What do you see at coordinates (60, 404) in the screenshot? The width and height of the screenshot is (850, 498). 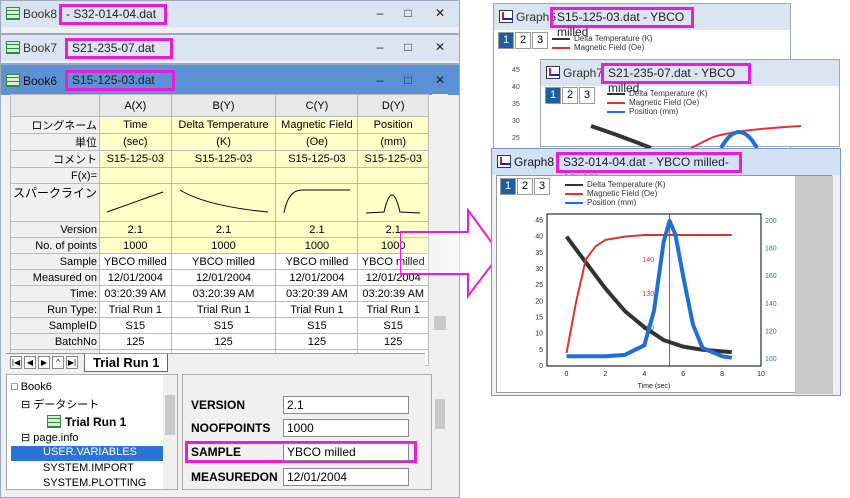 I see `tree-item-datasheet: ⊟ データシート` at bounding box center [60, 404].